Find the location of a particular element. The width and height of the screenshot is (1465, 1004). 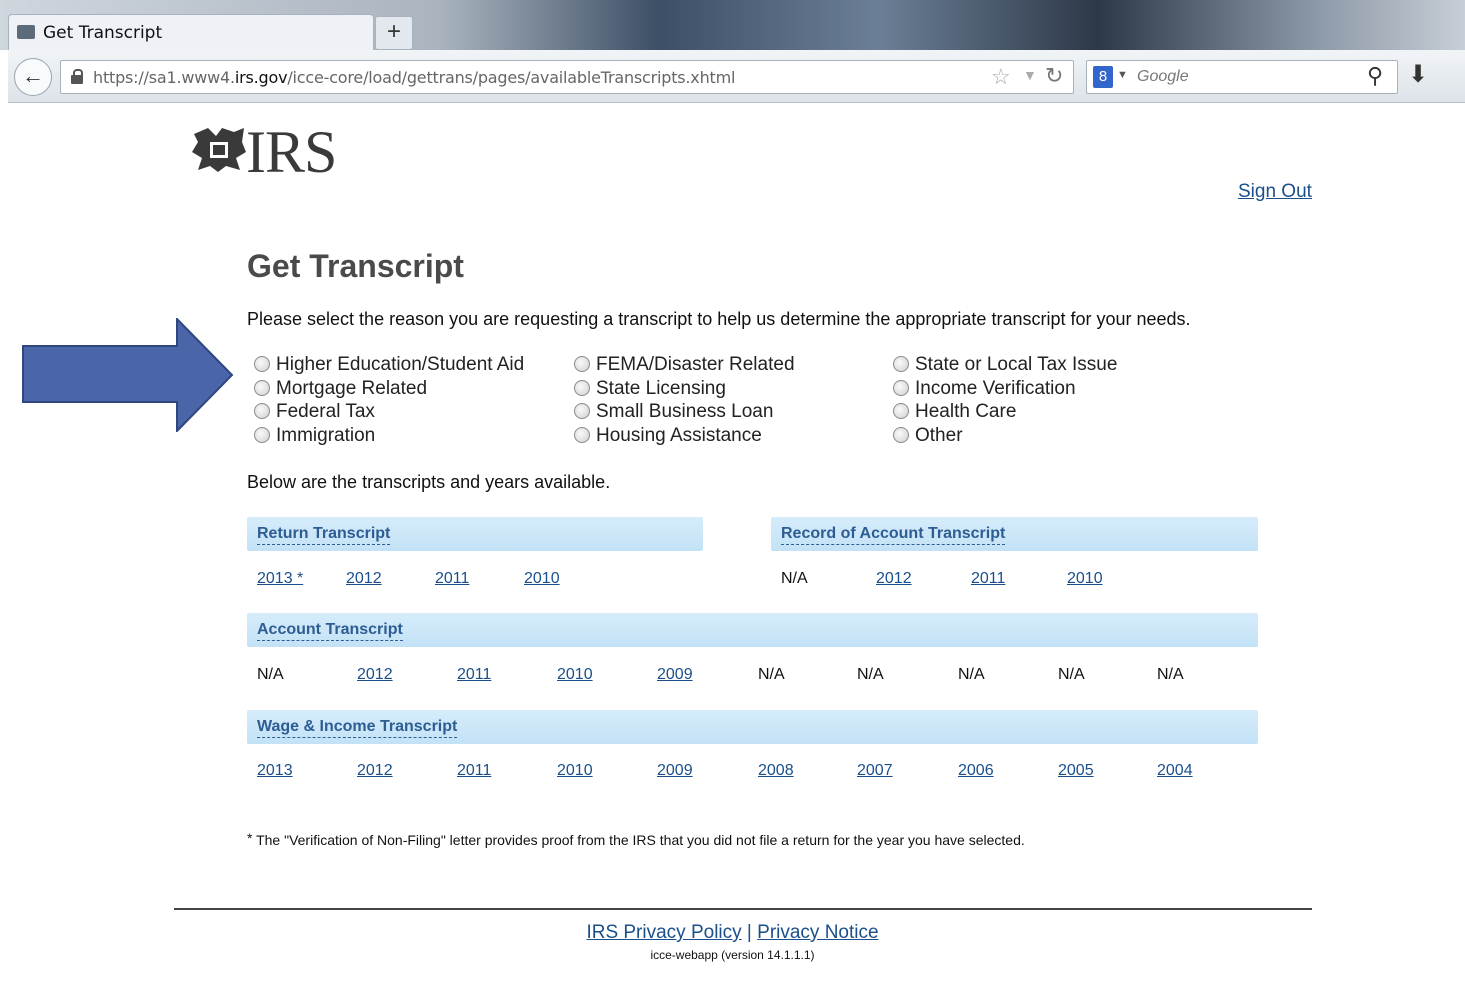

search-bar: 8 ▼ Google ⚲ is located at coordinates (1242, 77).